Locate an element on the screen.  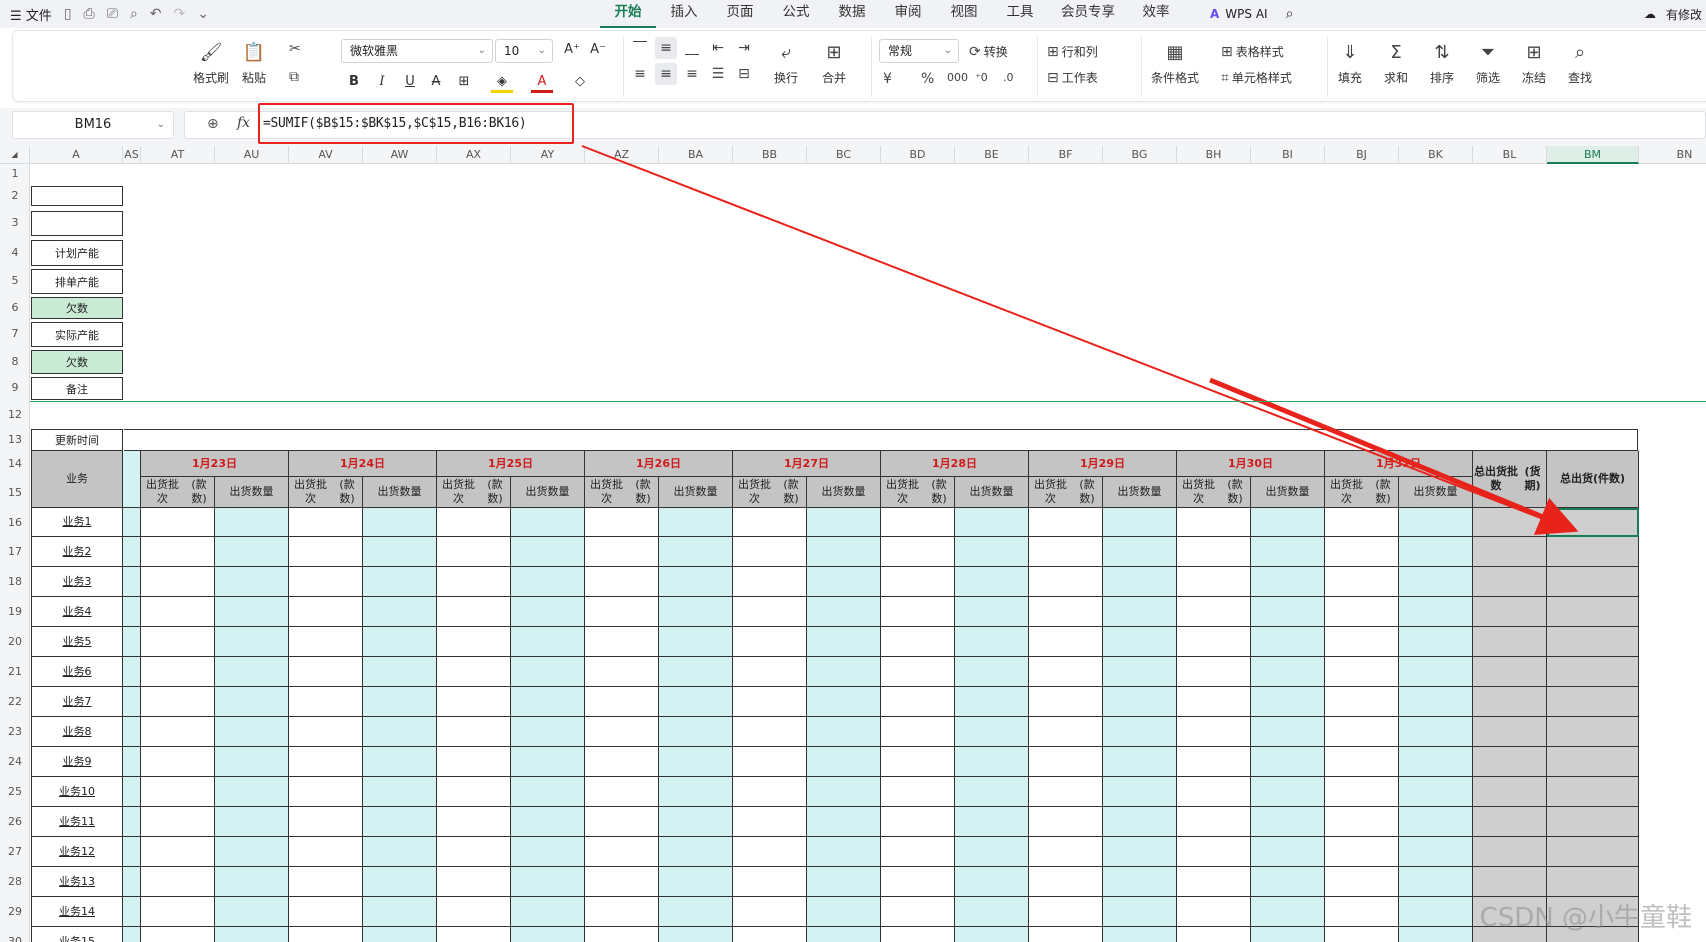
tab-5: 审阅 is located at coordinates (908, 14).